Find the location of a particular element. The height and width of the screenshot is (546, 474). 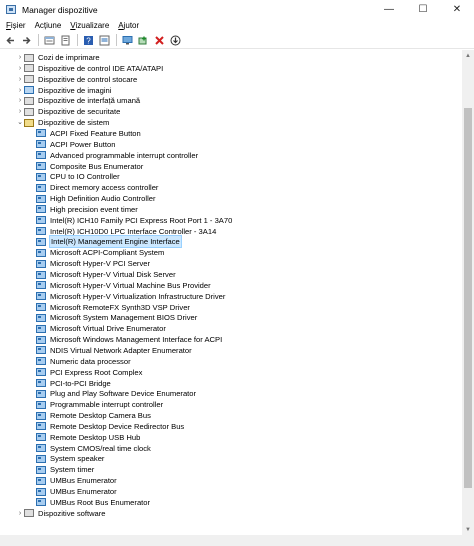

tree-category: › Dispozitive de imagini is located at coordinates (64, 90).